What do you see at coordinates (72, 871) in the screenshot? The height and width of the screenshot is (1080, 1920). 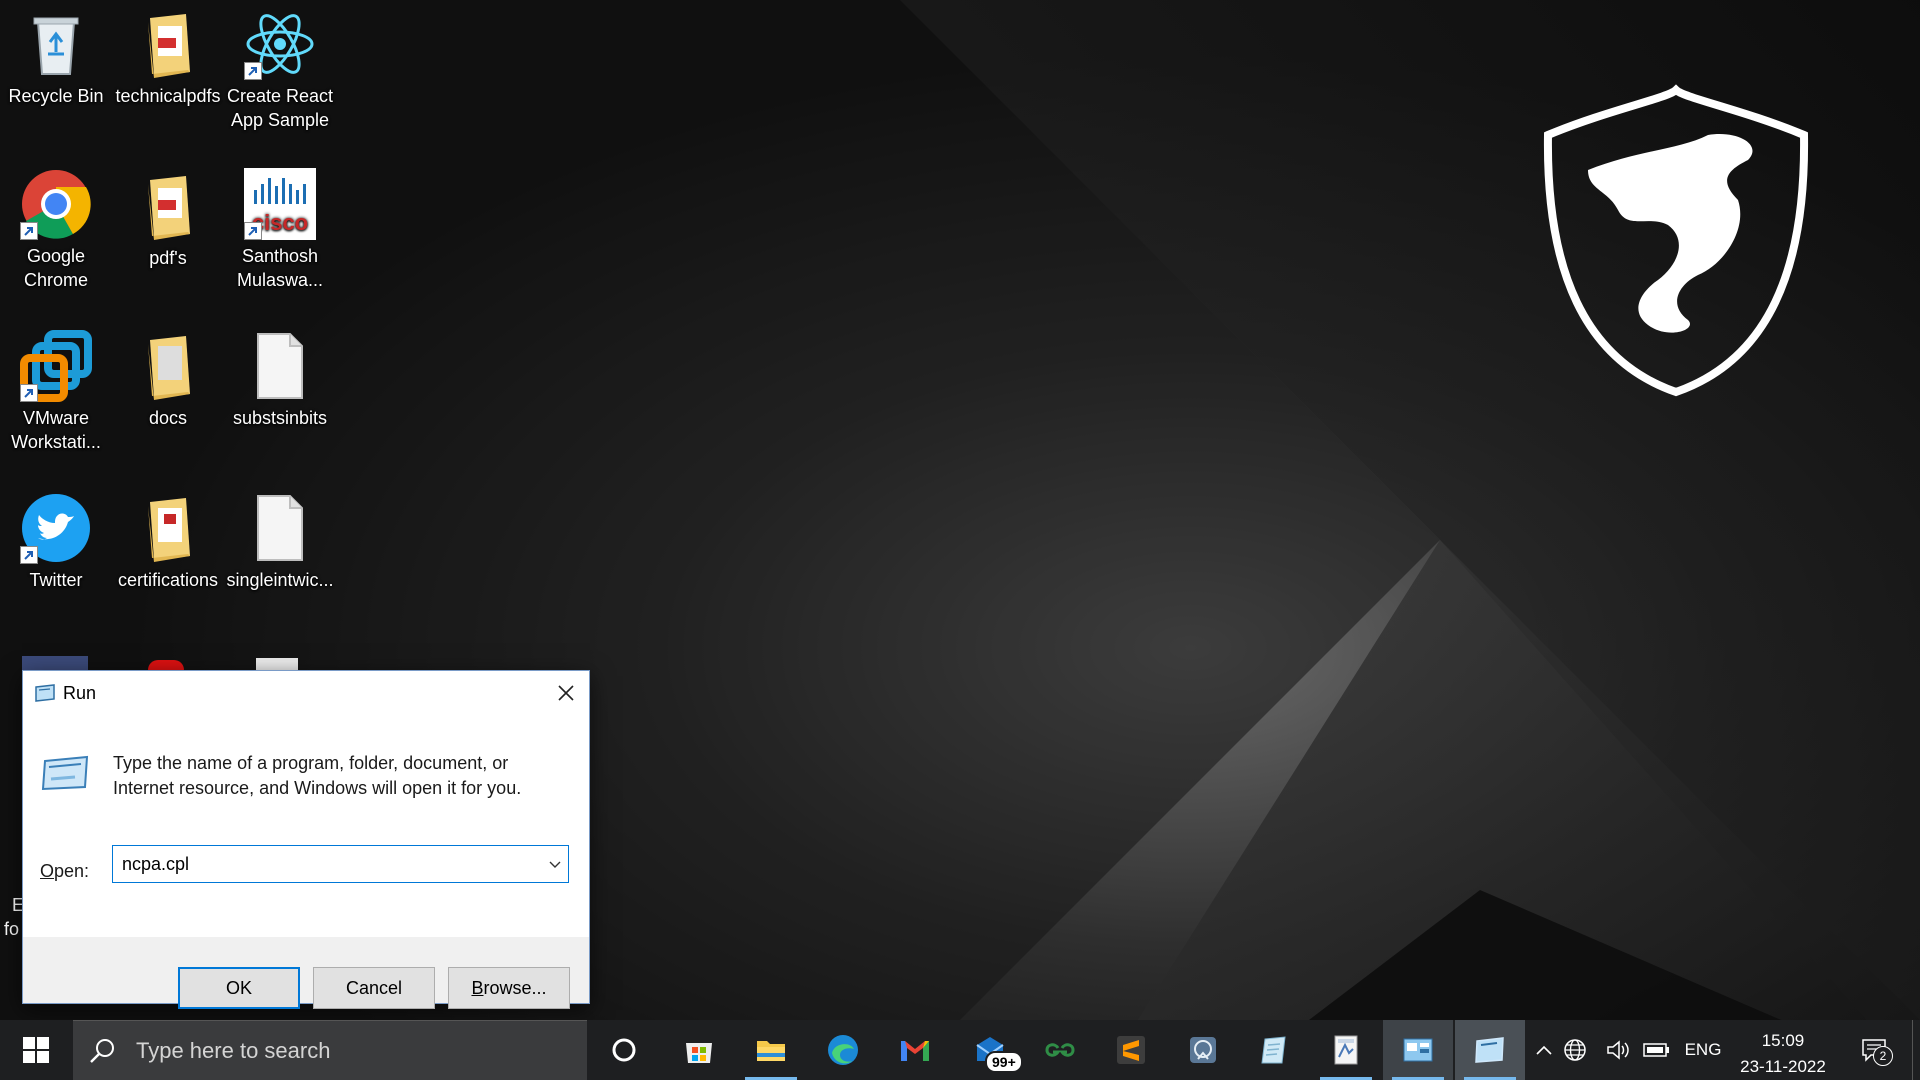 I see `open-label-text: pen:` at bounding box center [72, 871].